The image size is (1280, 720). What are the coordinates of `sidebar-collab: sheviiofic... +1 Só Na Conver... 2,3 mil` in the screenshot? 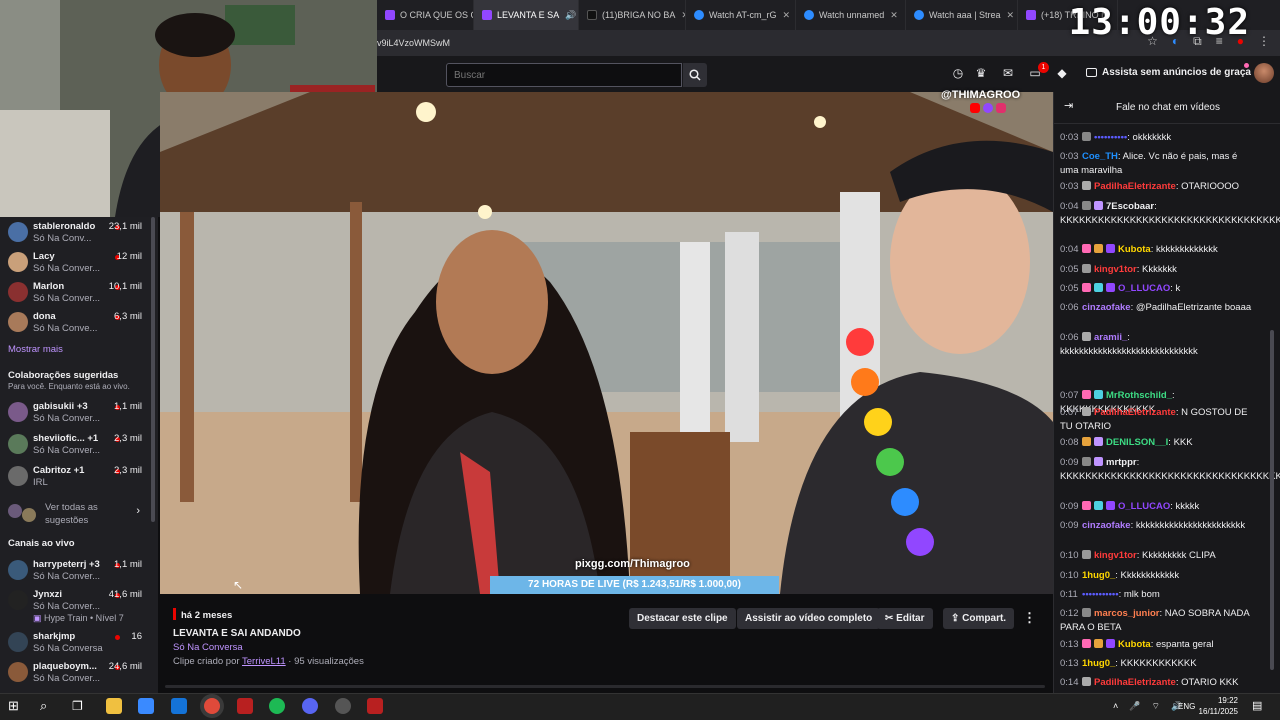 It's located at (75, 444).